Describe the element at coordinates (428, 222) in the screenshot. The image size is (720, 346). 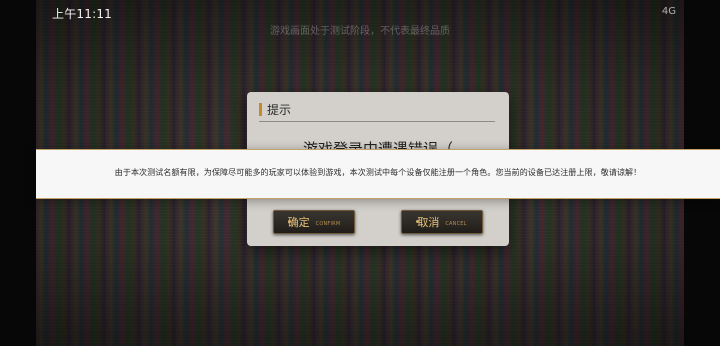
I see `cancel-button-label: 取消` at that location.